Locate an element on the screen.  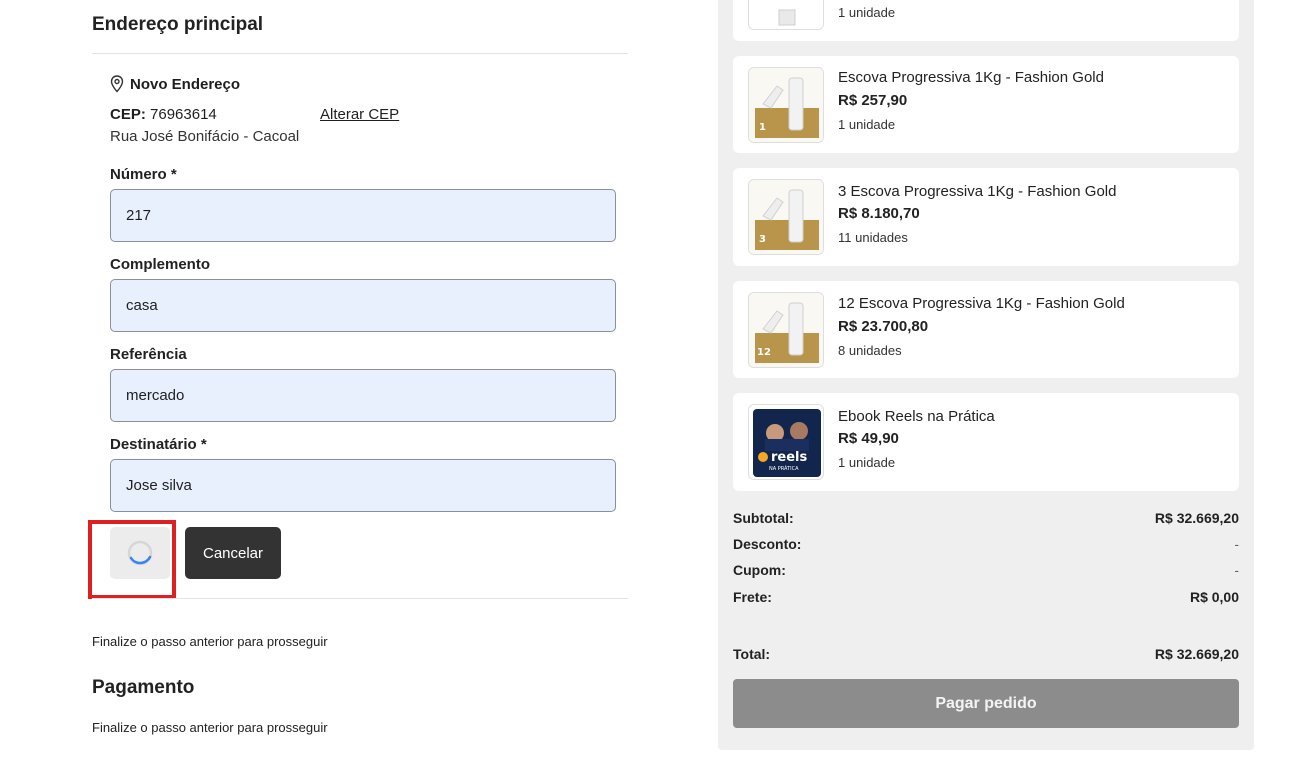
item-name: 3 Escova Progressiva 1Kg - Fashion Gold is located at coordinates (977, 191).